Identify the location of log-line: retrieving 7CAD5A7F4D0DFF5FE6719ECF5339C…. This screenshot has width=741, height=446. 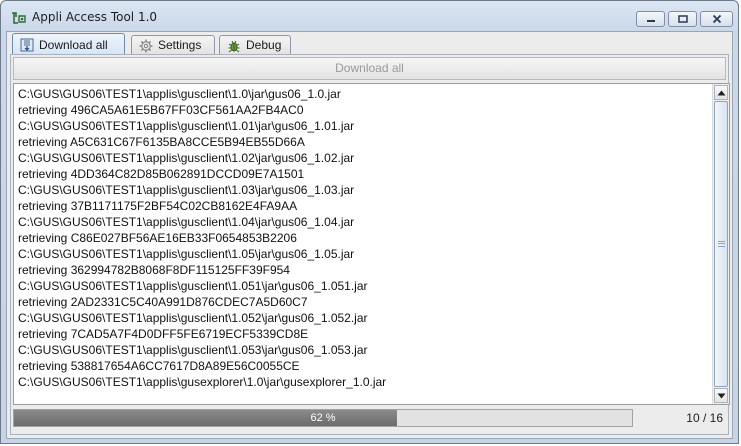
(163, 334).